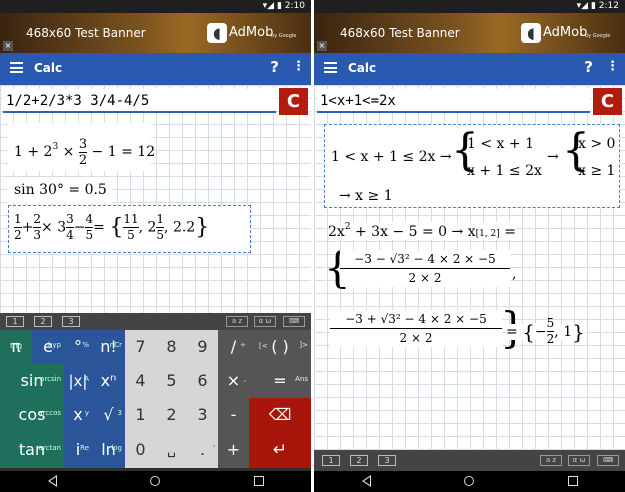 The height and width of the screenshot is (492, 625). I want to click on key-equals: Ans =, so click(280, 381).